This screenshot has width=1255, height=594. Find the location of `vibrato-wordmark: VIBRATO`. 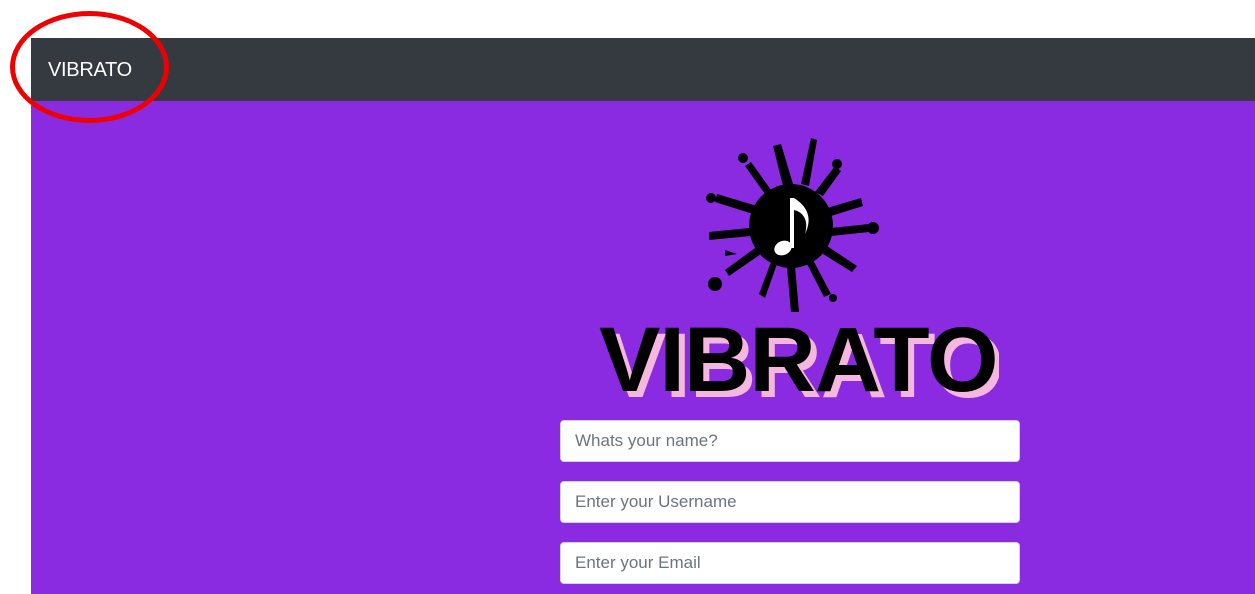

vibrato-wordmark: VIBRATO is located at coordinates (798, 360).